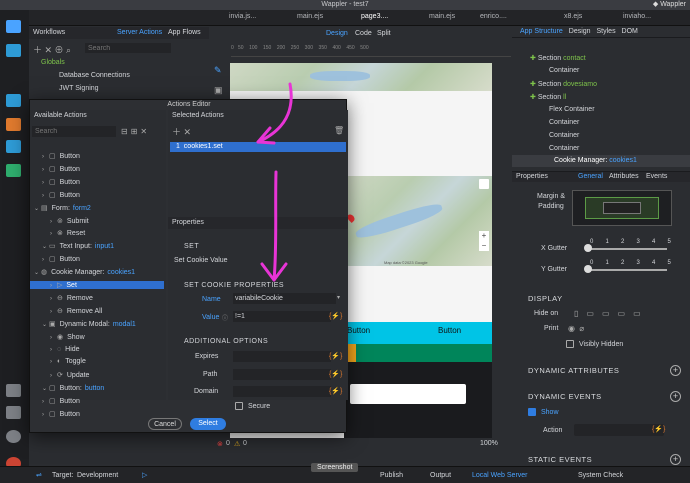  I want to click on add-event-icon: +, so click(675, 396).